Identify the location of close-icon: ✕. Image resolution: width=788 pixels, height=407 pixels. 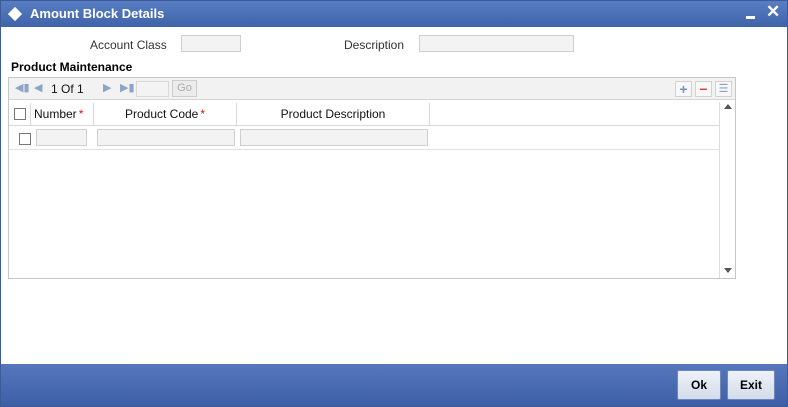
(773, 12).